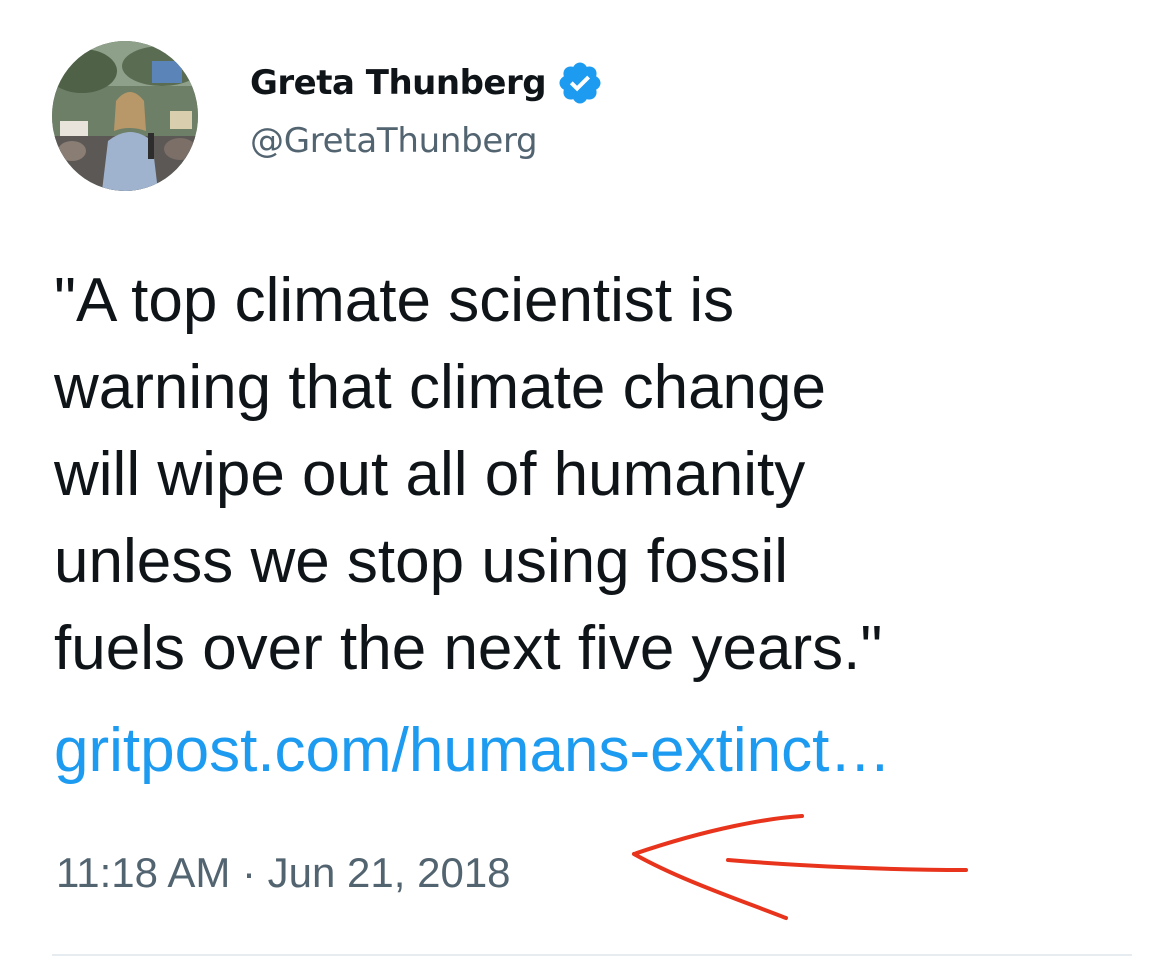 This screenshot has width=1163, height=962. I want to click on author-handle: @GretaThunberg, so click(394, 141).